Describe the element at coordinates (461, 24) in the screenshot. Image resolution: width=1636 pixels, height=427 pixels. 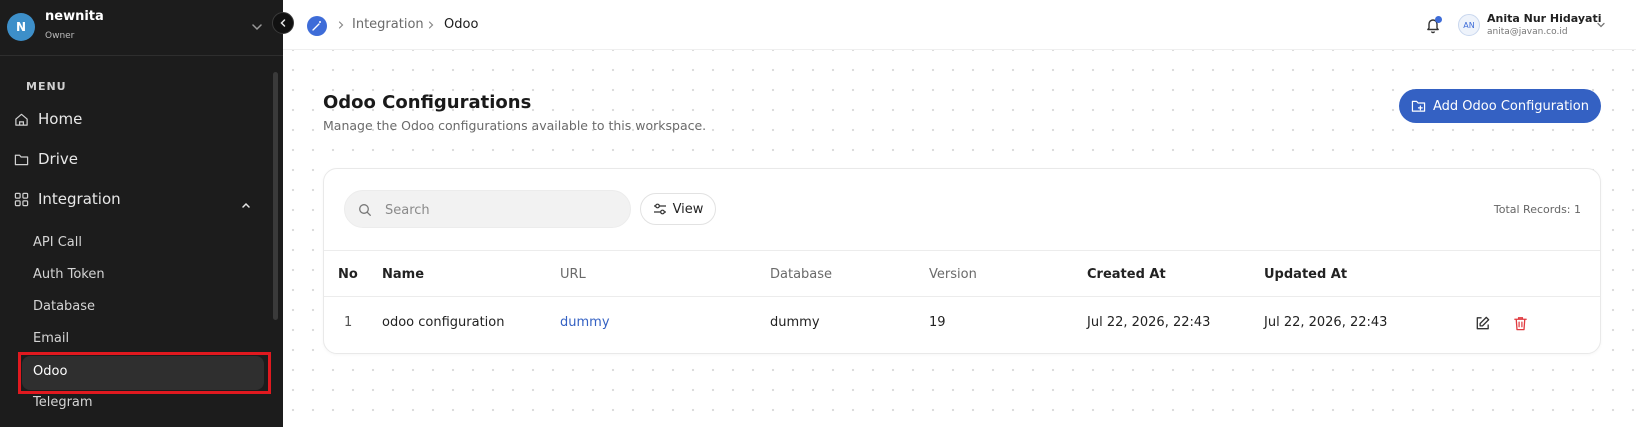
I see `breadcrumb-odoo: Odoo` at that location.